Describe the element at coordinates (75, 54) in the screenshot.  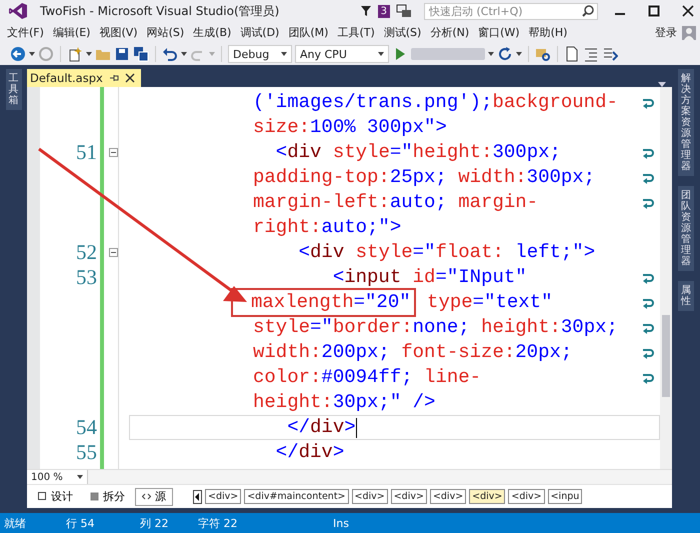
I see `new-item-icon` at that location.